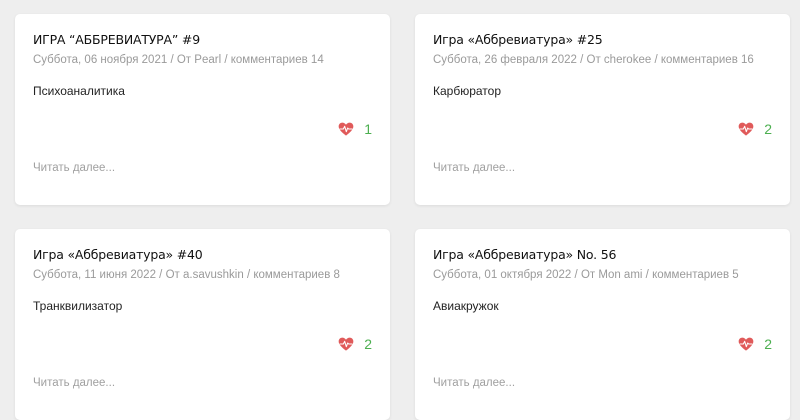 Image resolution: width=800 pixels, height=420 pixels. What do you see at coordinates (355, 129) in the screenshot?
I see `like-button: 1` at bounding box center [355, 129].